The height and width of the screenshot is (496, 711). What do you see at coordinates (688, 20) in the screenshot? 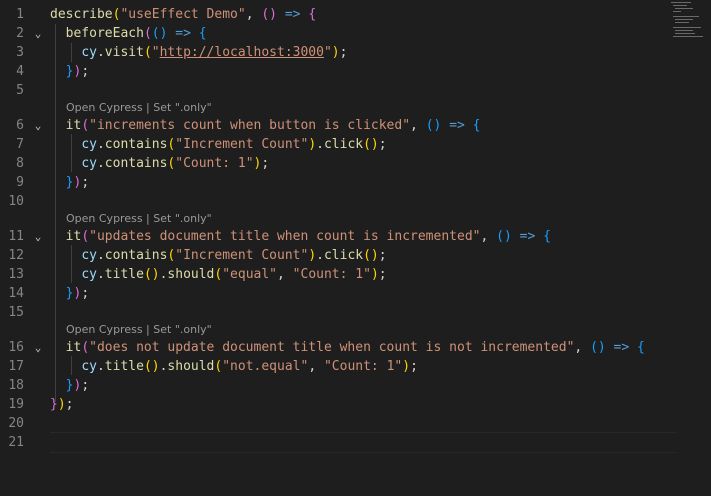
I see `minimap` at bounding box center [688, 20].